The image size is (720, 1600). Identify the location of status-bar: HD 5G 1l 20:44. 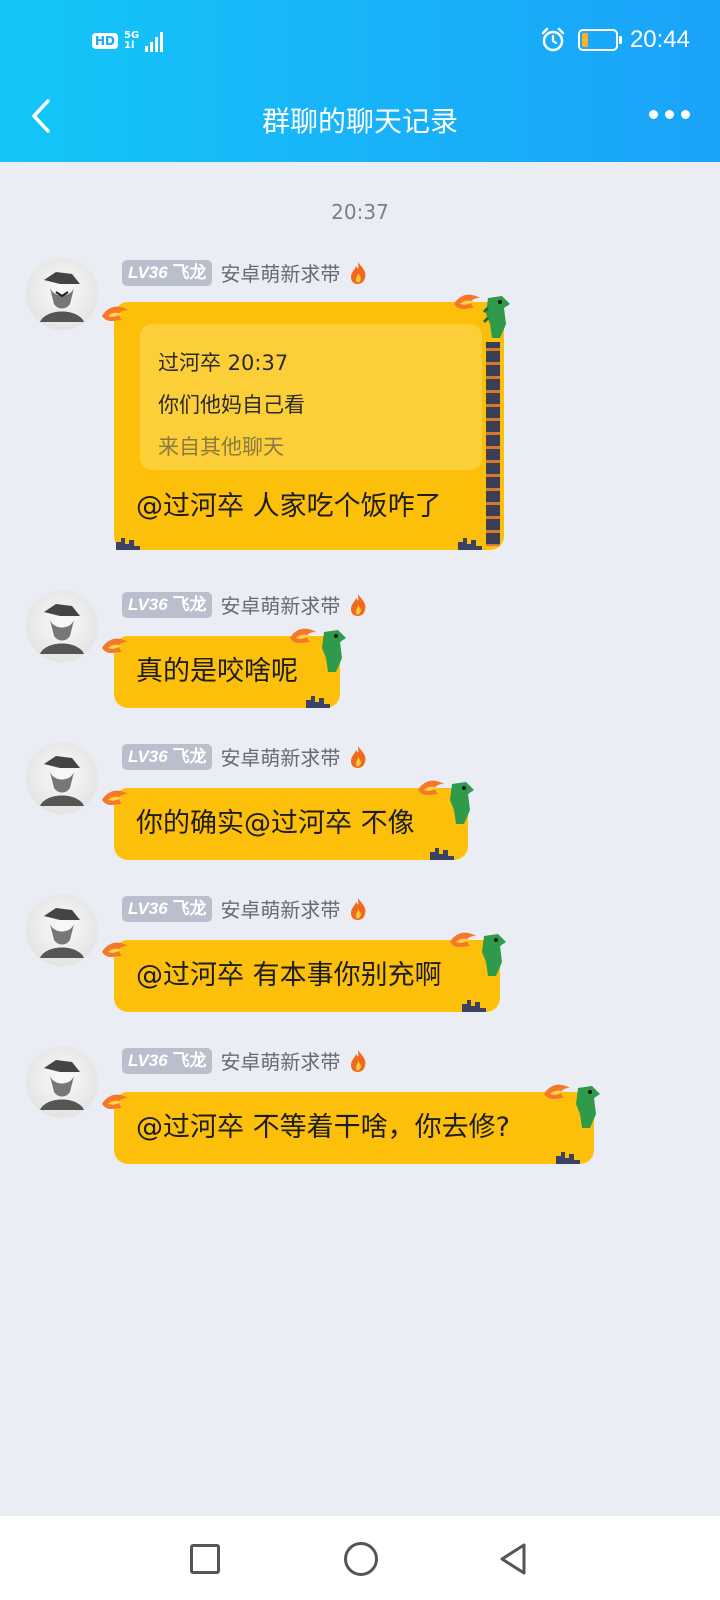
(360, 43).